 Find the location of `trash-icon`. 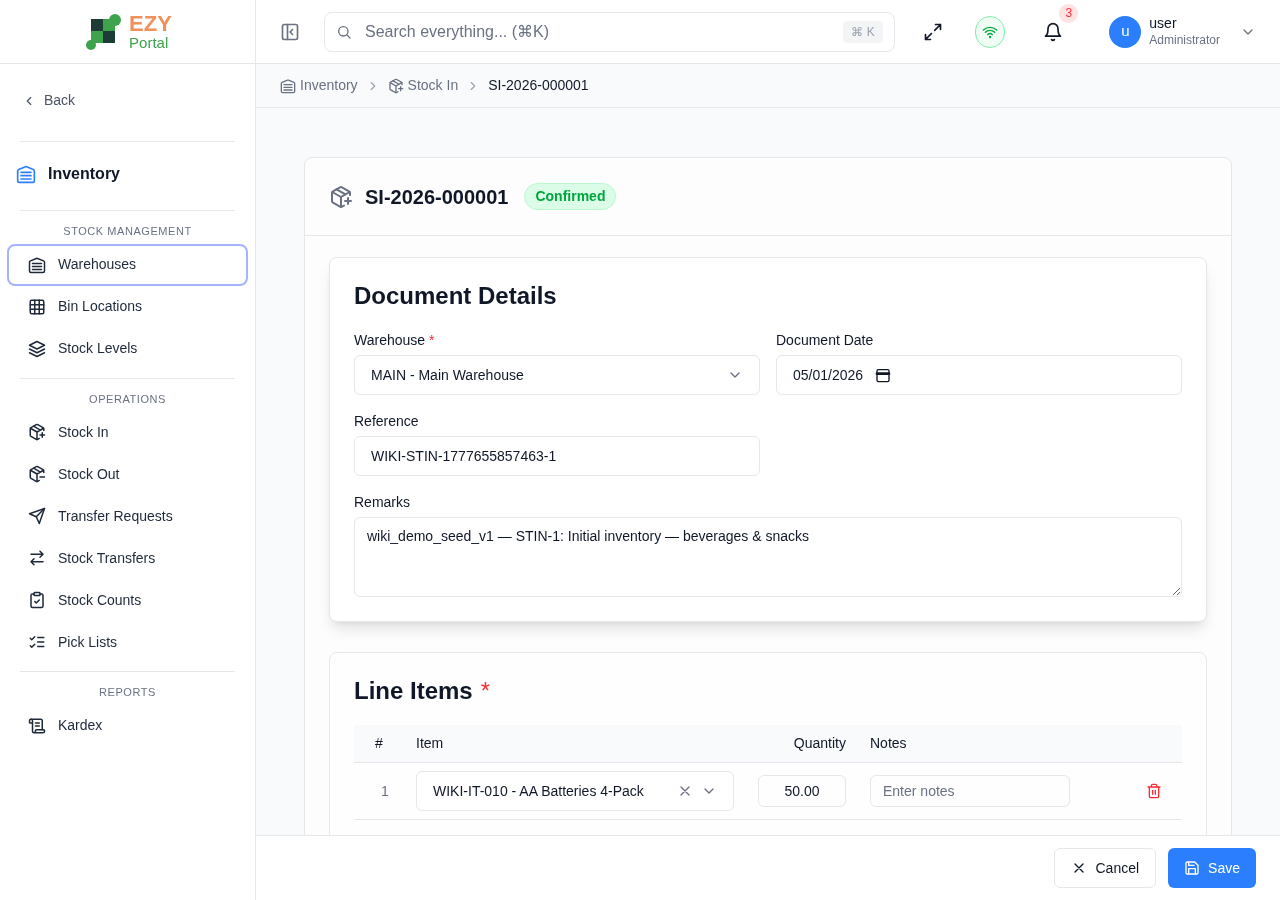

trash-icon is located at coordinates (1154, 791).